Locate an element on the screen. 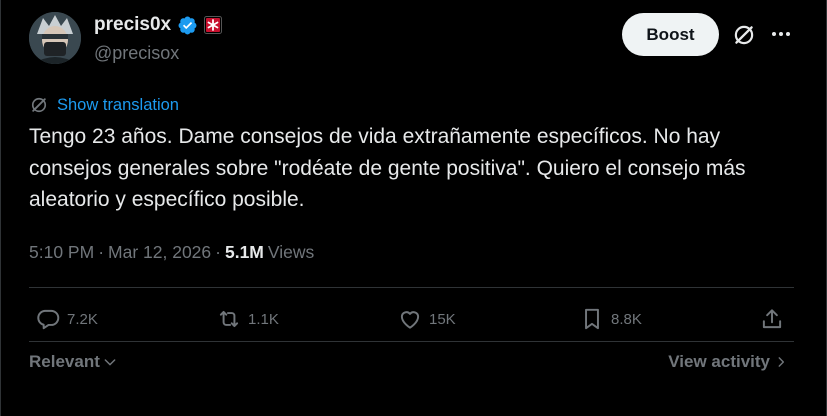  like-button: 15K is located at coordinates (426, 319).